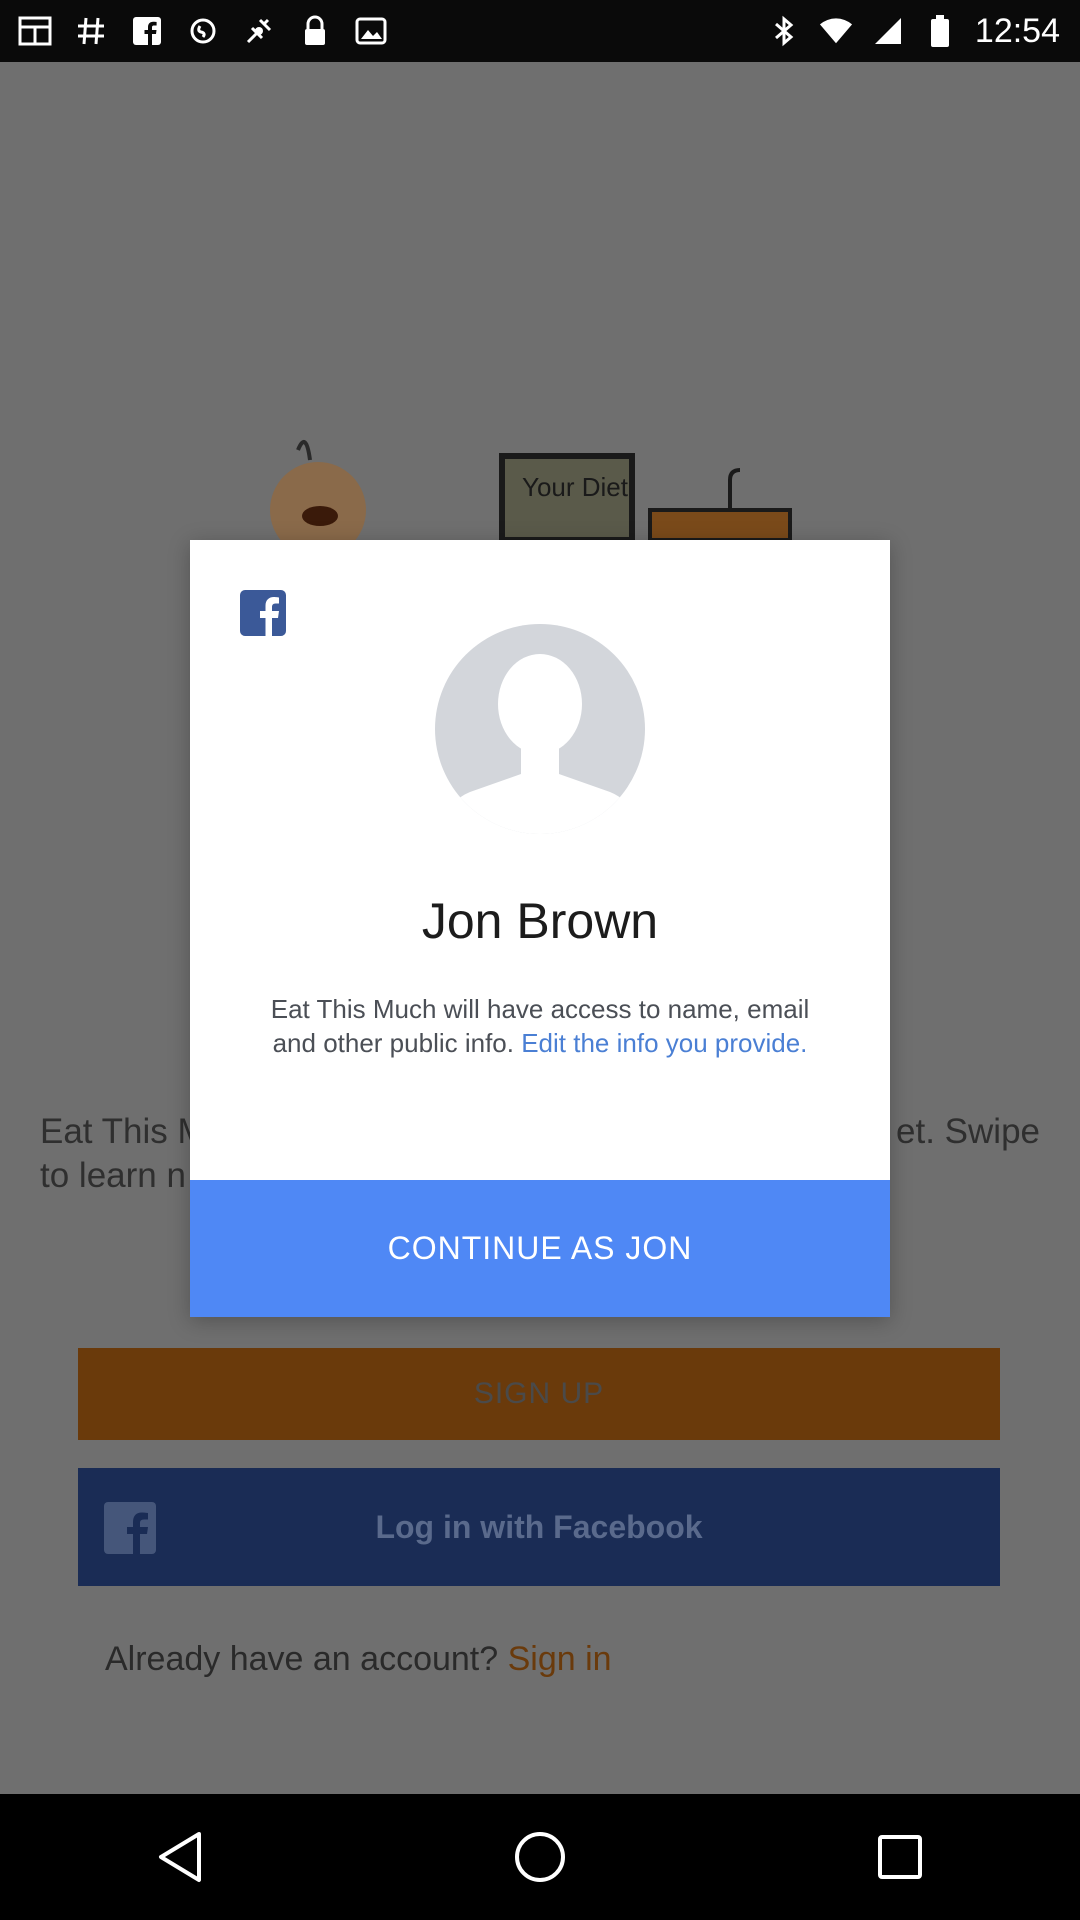  What do you see at coordinates (91, 31) in the screenshot?
I see `hashtag-icon` at bounding box center [91, 31].